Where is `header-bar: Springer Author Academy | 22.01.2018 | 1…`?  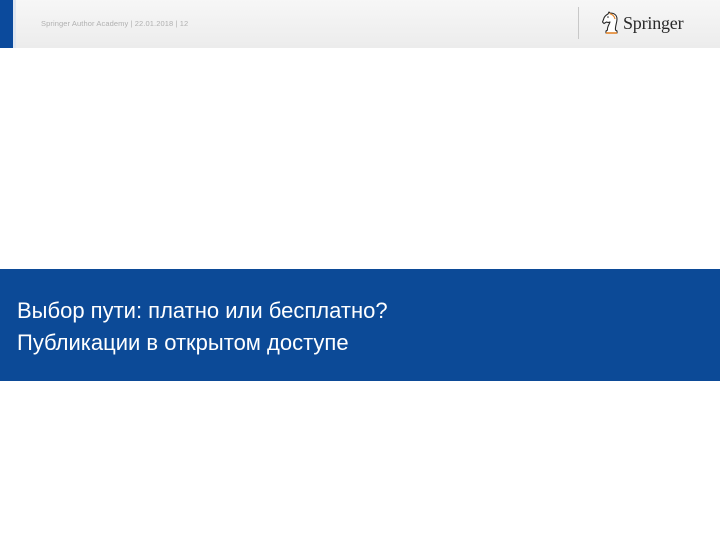 header-bar: Springer Author Academy | 22.01.2018 | 1… is located at coordinates (360, 24).